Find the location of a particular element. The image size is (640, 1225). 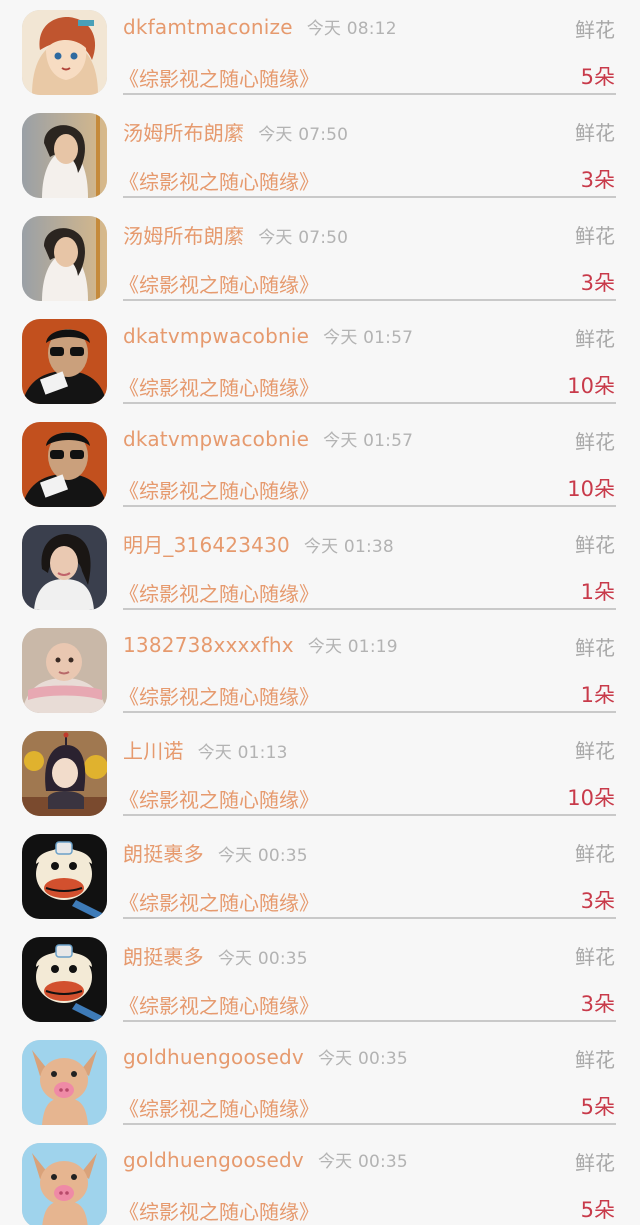

girl-portrait-avatar is located at coordinates (64, 567).